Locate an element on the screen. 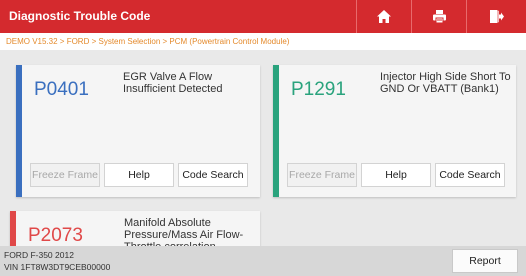 The width and height of the screenshot is (526, 276). home-icon is located at coordinates (384, 16).